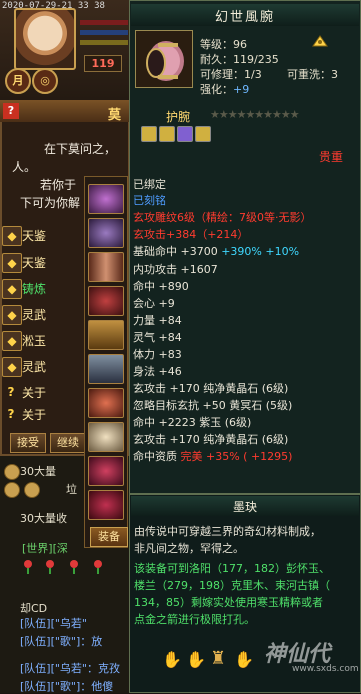 This screenshot has width=361, height=694. I want to click on chat-line: [队伍]["乌若"：克孜, so click(70, 668).